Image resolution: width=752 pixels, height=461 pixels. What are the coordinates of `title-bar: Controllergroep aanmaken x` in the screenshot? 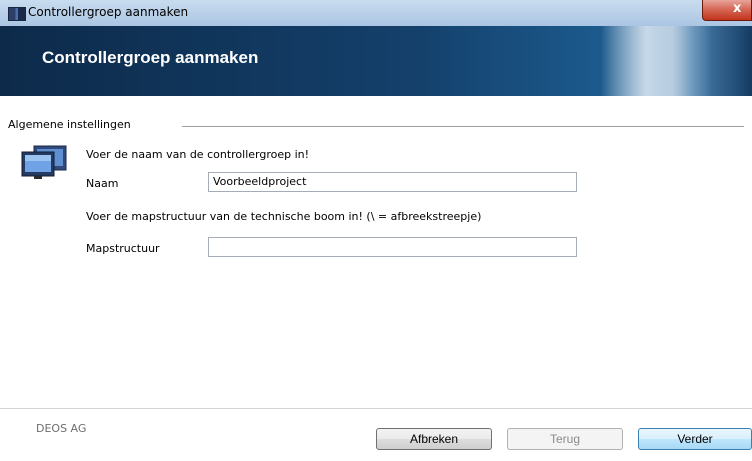 It's located at (376, 13).